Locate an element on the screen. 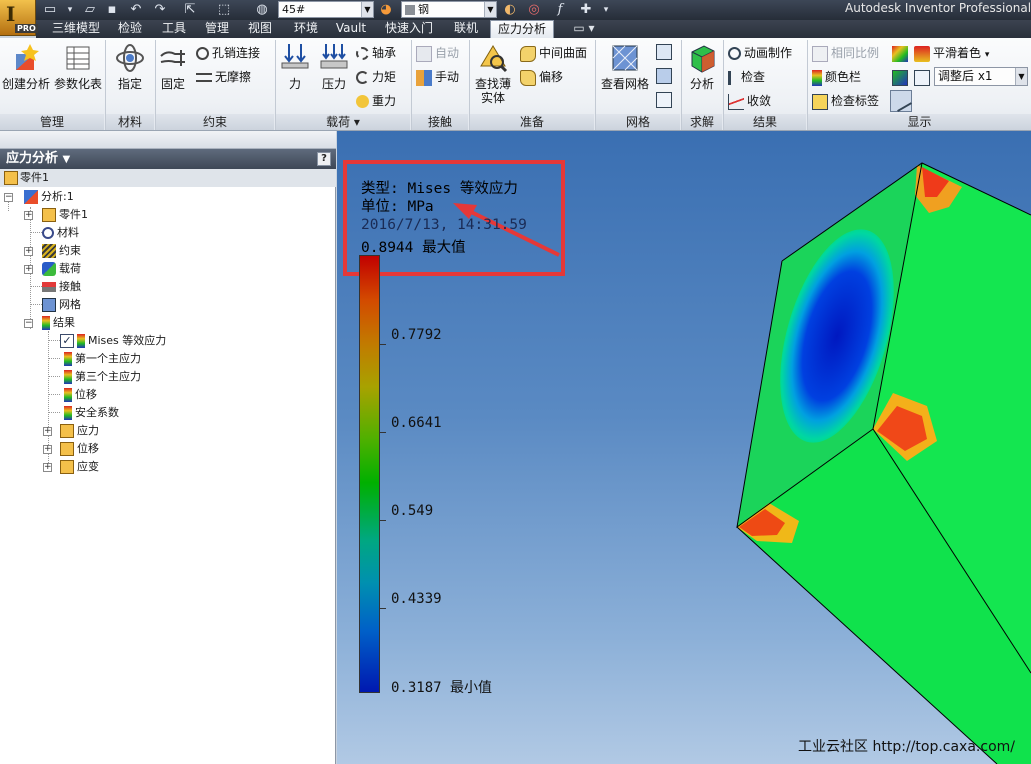 Image resolution: width=1031 pixels, height=764 pixels. undo-icon: ↶ is located at coordinates (136, 10).